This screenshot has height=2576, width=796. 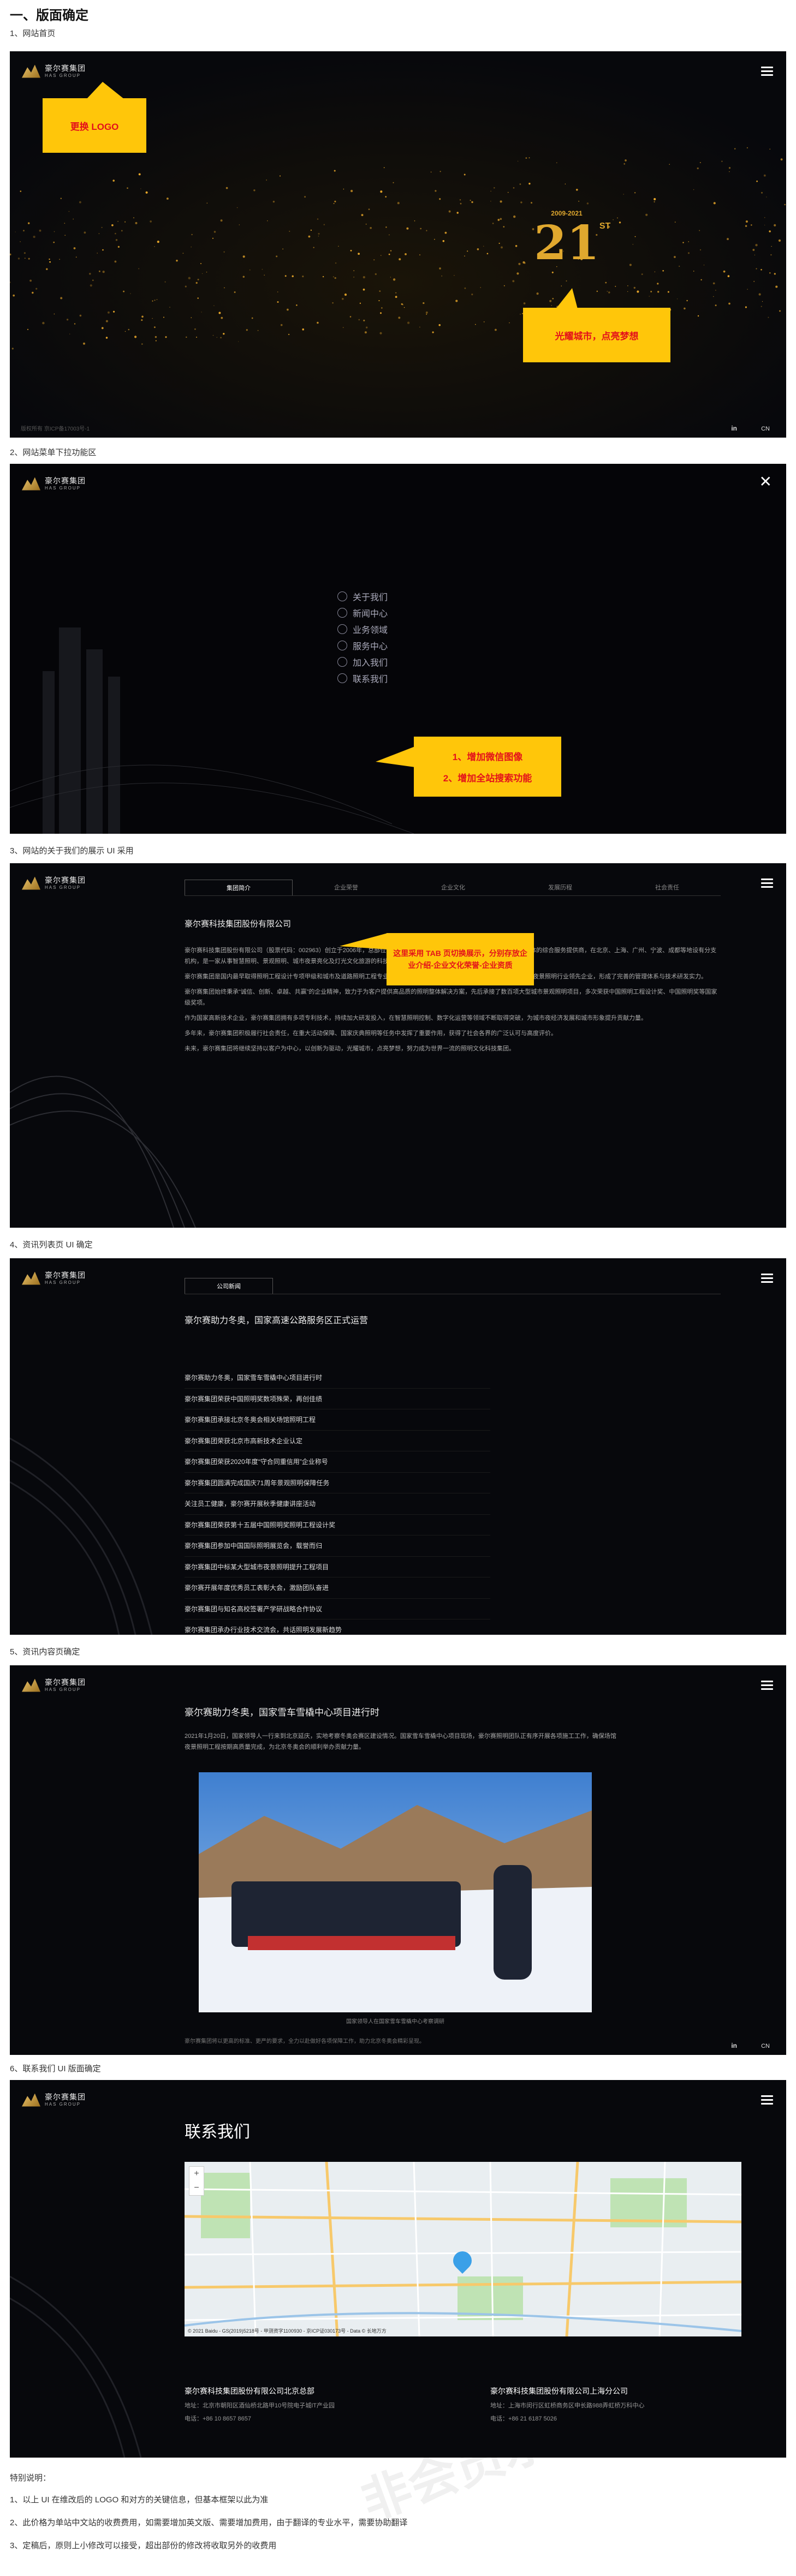 I want to click on news-list-item: 豪尔赛集团承办行业技术交流会，共话照明发展新趋势, so click(x=337, y=1627).